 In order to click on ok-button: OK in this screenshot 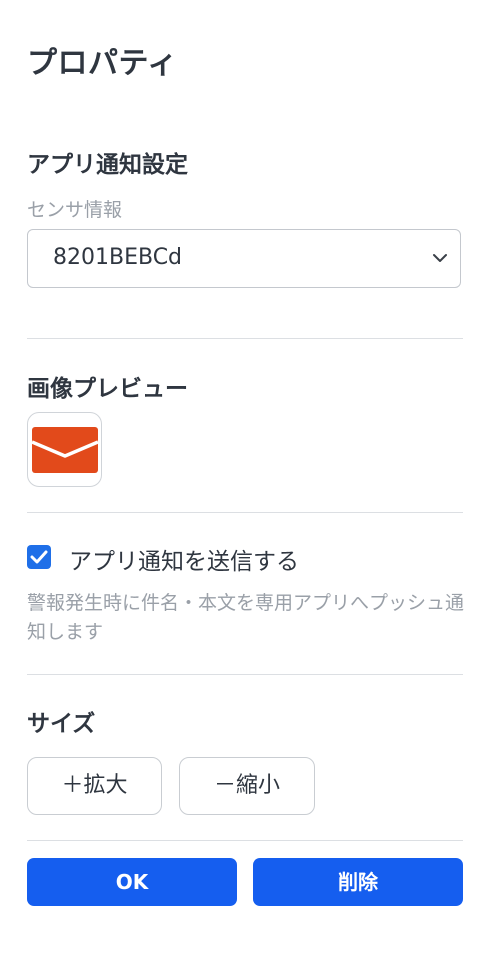, I will do `click(132, 882)`.